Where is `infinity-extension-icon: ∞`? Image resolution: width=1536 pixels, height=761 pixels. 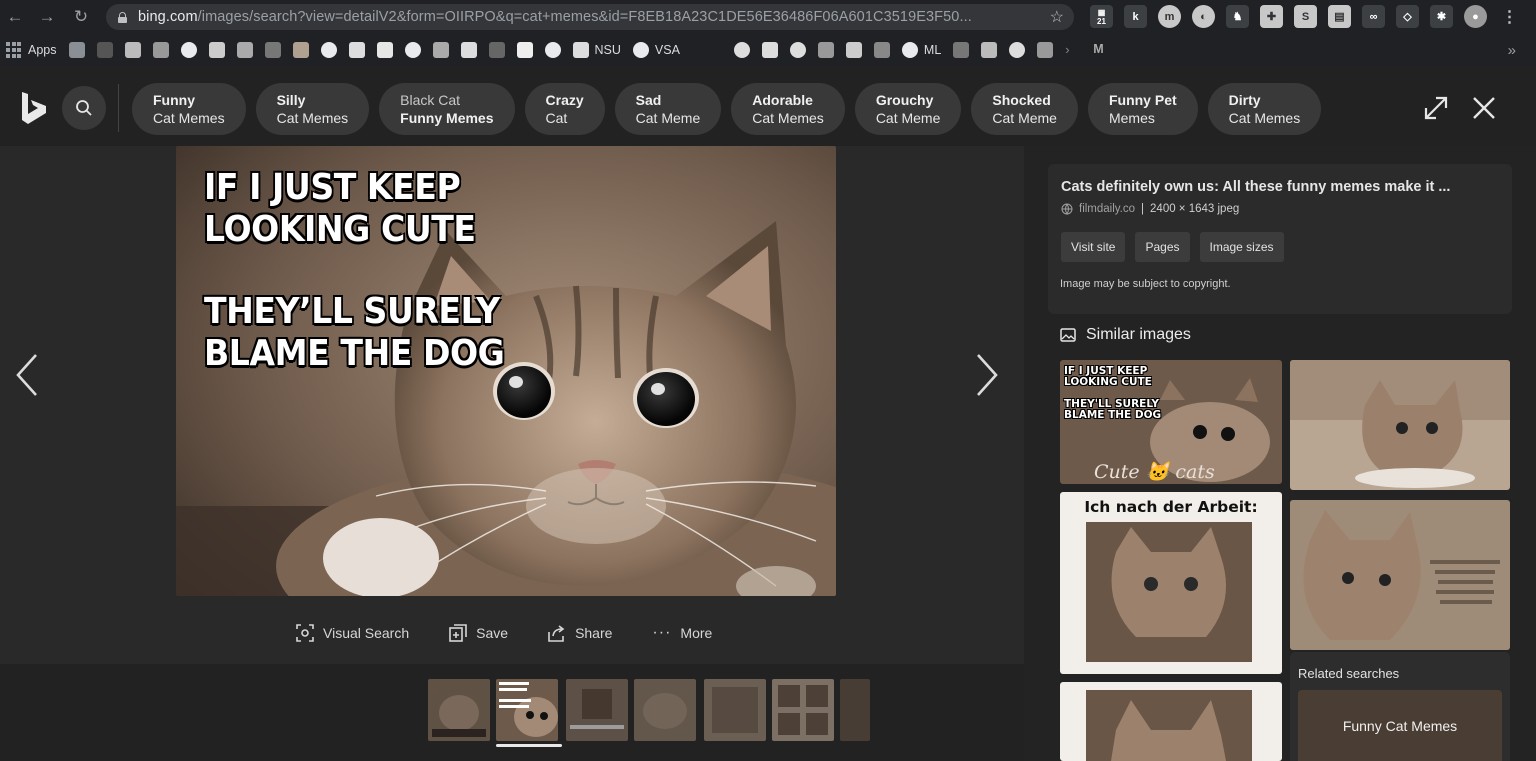 infinity-extension-icon: ∞ is located at coordinates (1373, 16).